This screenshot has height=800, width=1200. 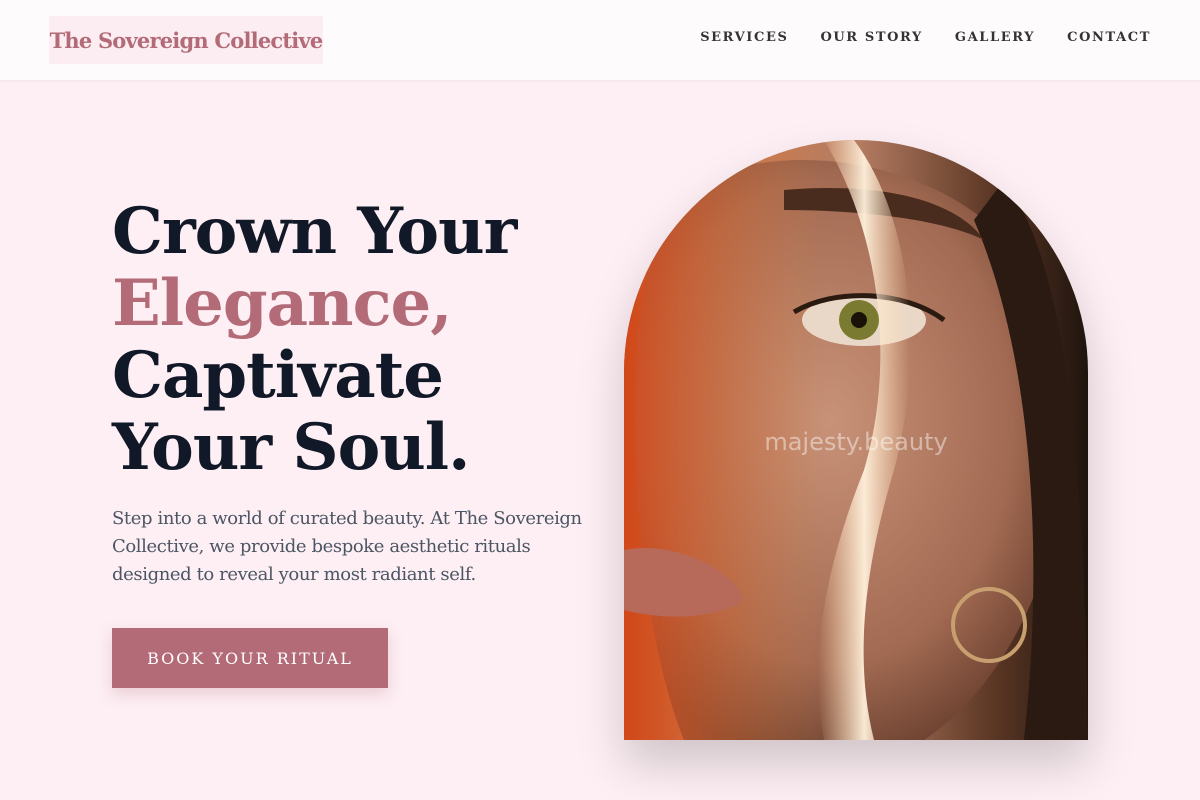 I want to click on hero-title-line-3: Captivate, so click(x=278, y=375).